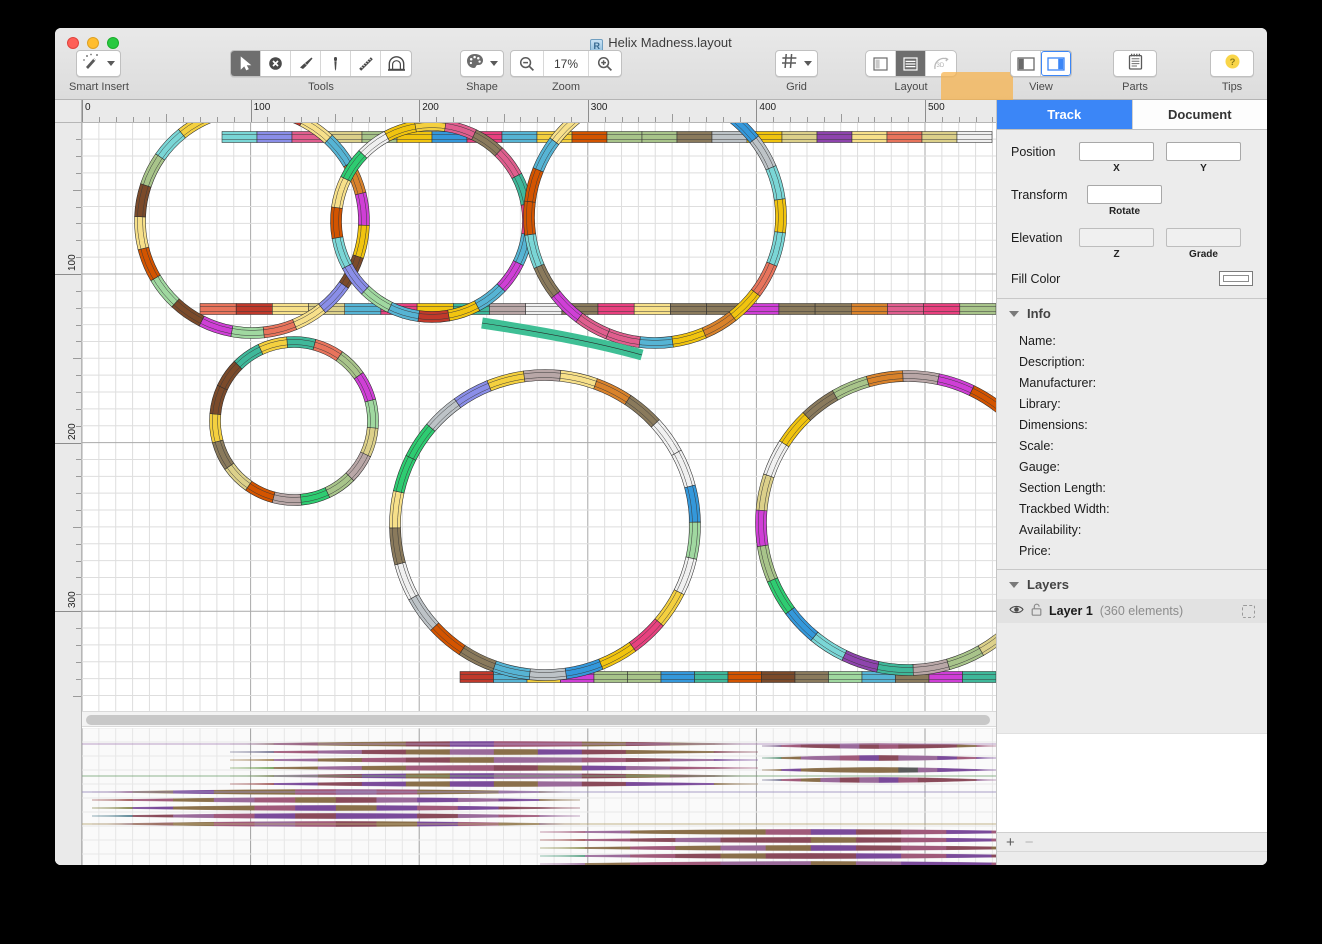  I want to click on elevation-grade-cell: Grade, so click(1203, 244).